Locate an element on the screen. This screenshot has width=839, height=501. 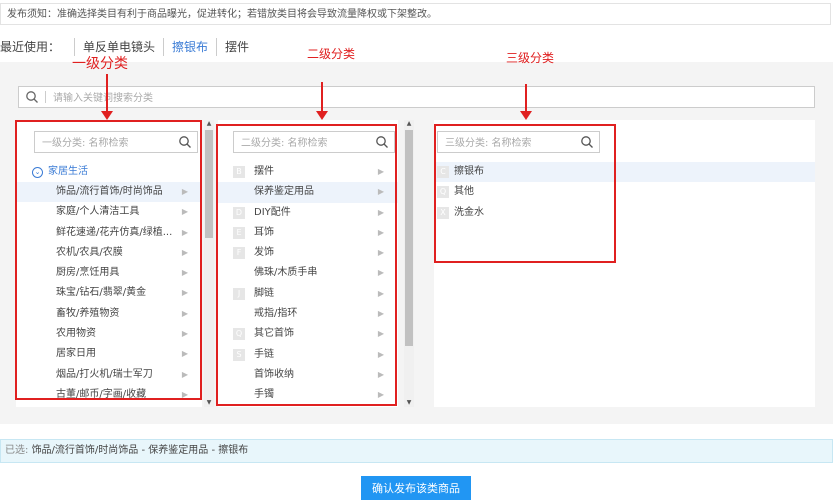
level2-annotation: 二级分类 is located at coordinates (331, 54).